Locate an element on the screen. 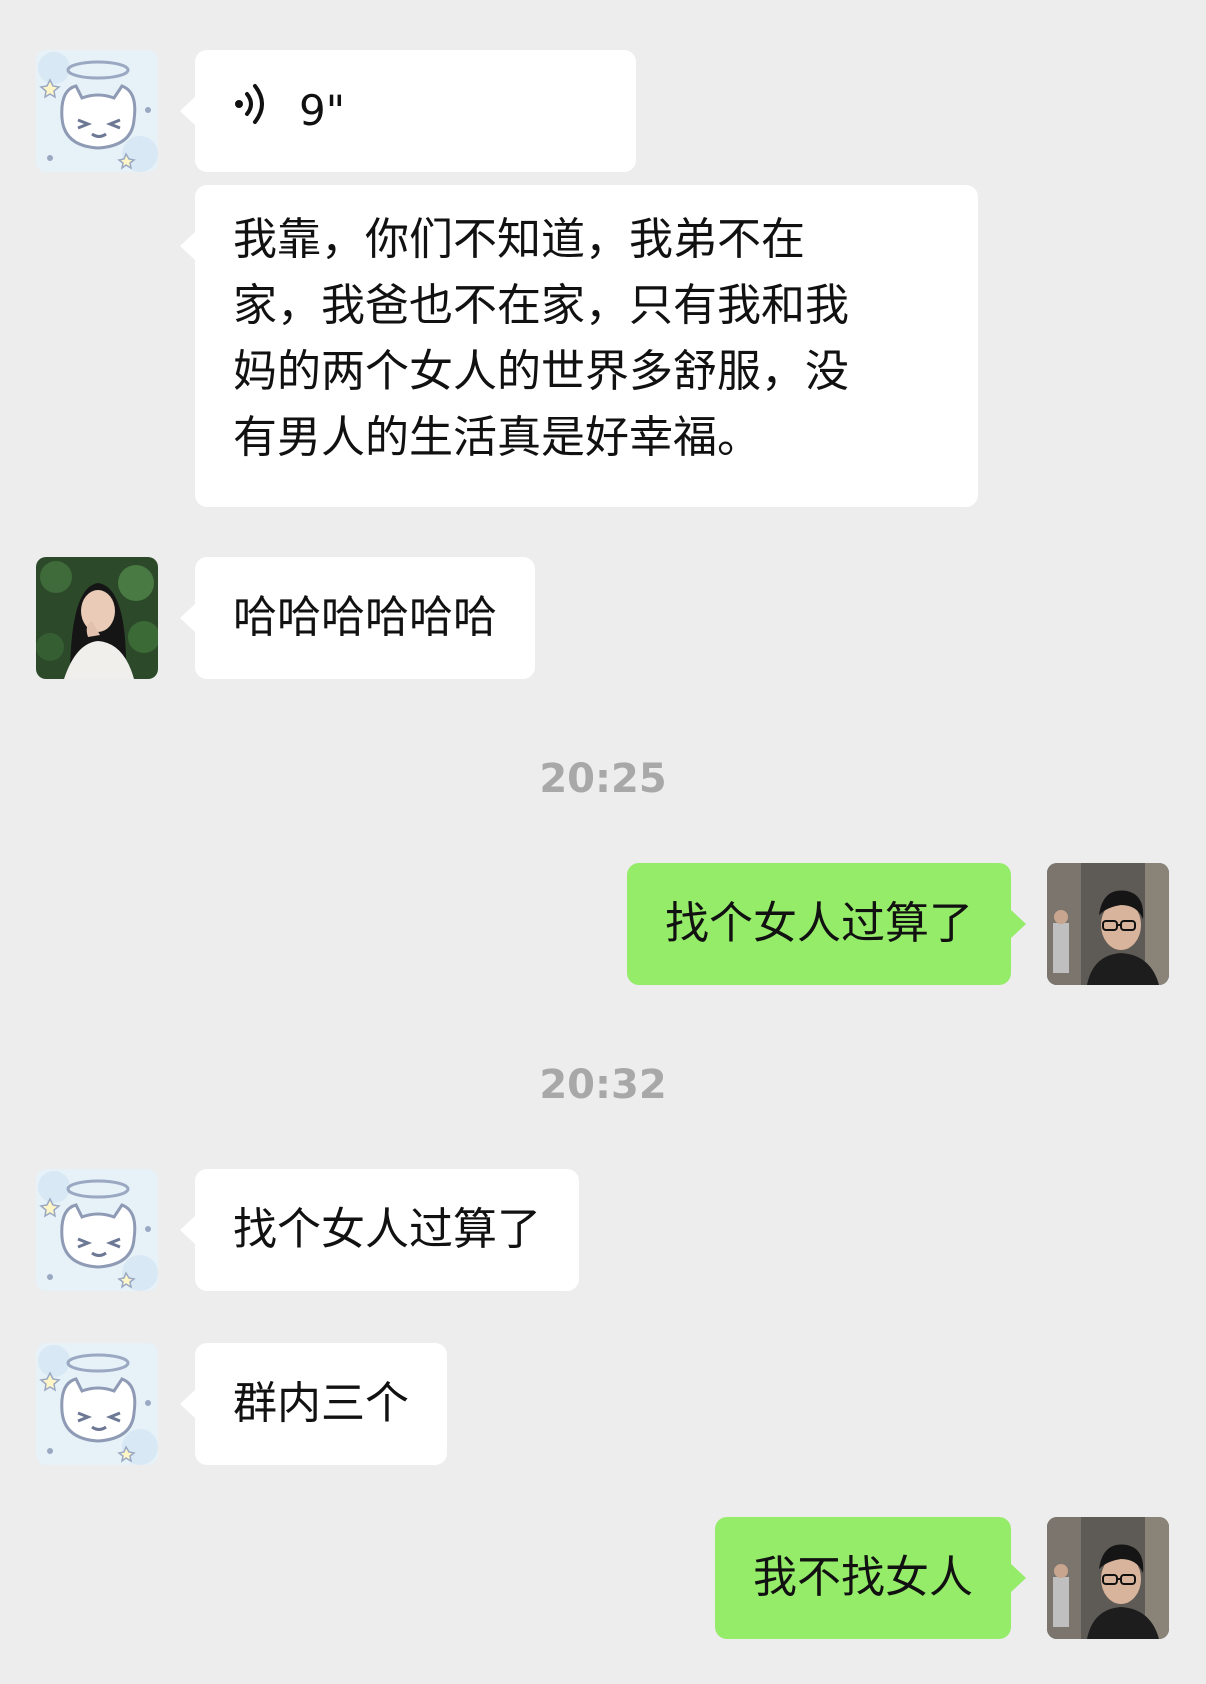 The image size is (1206, 1684). outgoing-message-bubble: 找个女人过算了 is located at coordinates (826, 924).